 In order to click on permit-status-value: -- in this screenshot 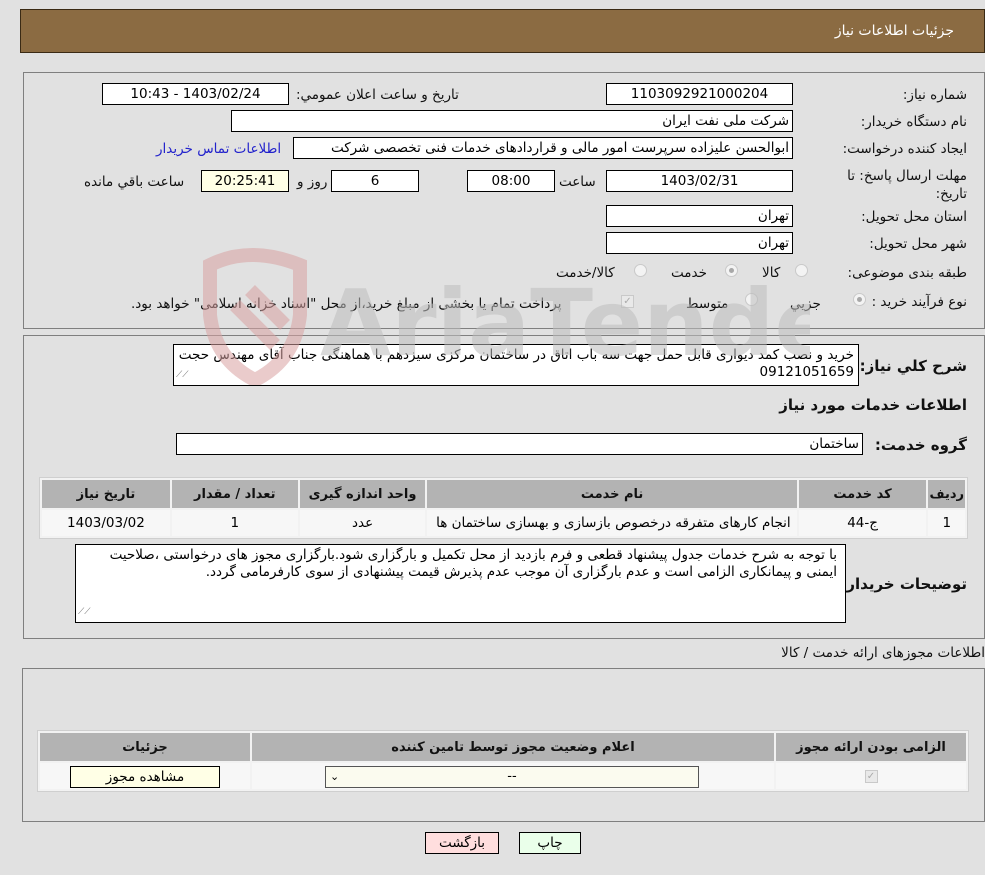, I will do `click(512, 776)`.